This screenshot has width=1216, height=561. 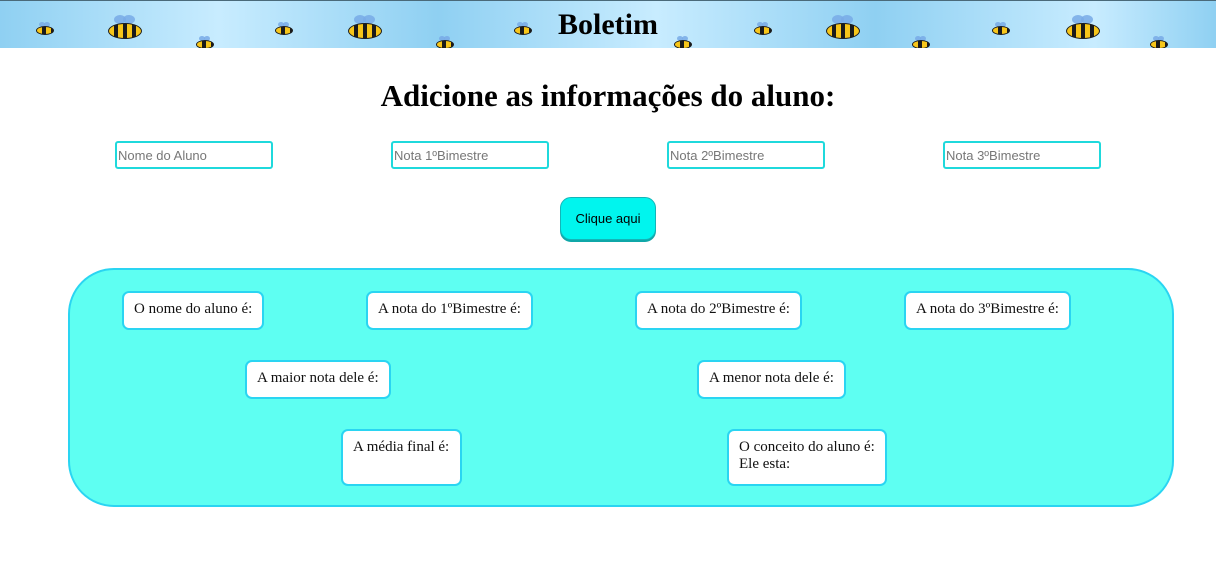 I want to click on grade1-result-label: A nota do 1ºBimestre é:, so click(x=449, y=309).